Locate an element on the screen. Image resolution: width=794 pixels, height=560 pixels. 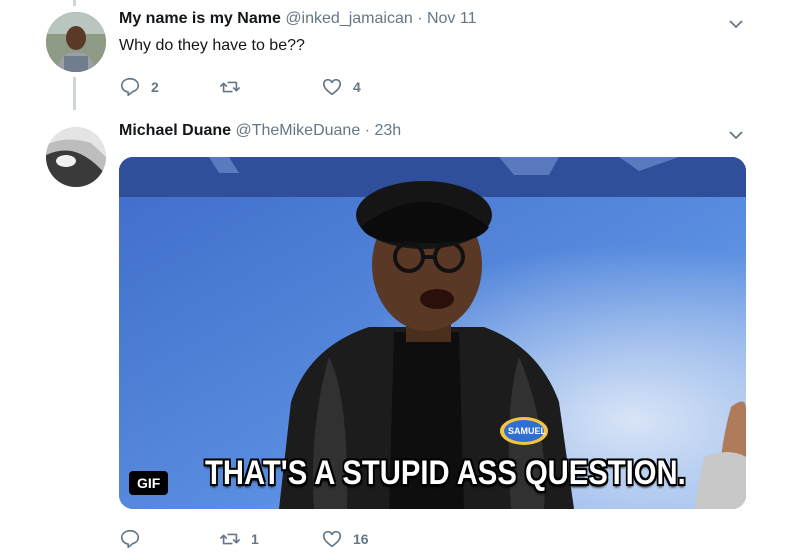
timestamp: 23h is located at coordinates (387, 130).